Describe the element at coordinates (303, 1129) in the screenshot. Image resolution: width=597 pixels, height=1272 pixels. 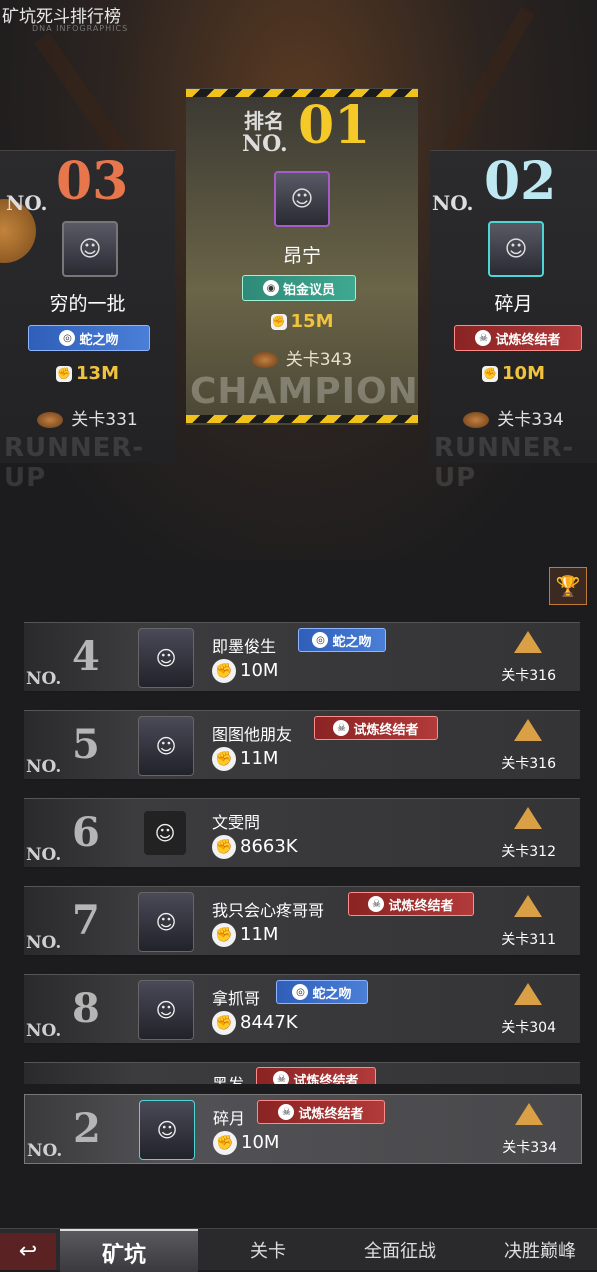
I see `my-rank-row: 2 NO. ☺ 碎月 ☠ 试炼终结者 ✊ 10M 关卡334` at that location.